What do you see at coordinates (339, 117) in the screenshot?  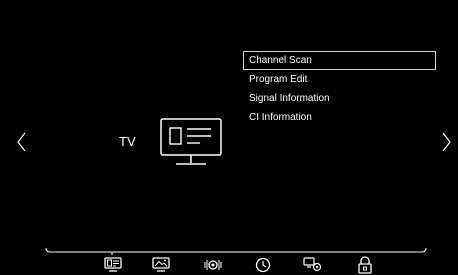 I see `menu-item-ci-information: CI Information` at bounding box center [339, 117].